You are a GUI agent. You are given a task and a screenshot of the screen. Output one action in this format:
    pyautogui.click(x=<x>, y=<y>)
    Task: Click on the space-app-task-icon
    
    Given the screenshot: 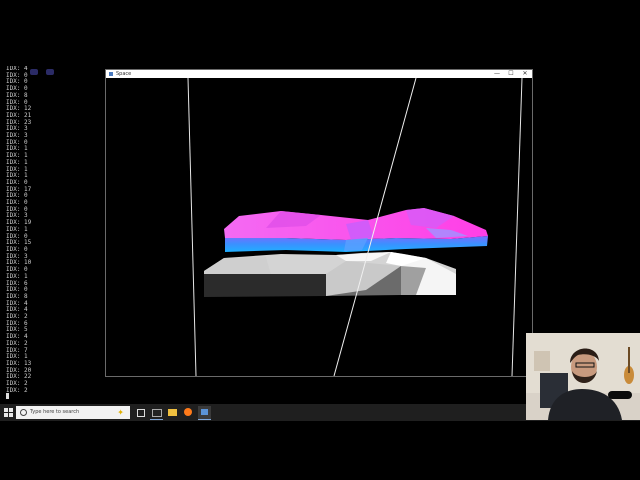 What is the action you would take?
    pyautogui.click(x=204, y=413)
    